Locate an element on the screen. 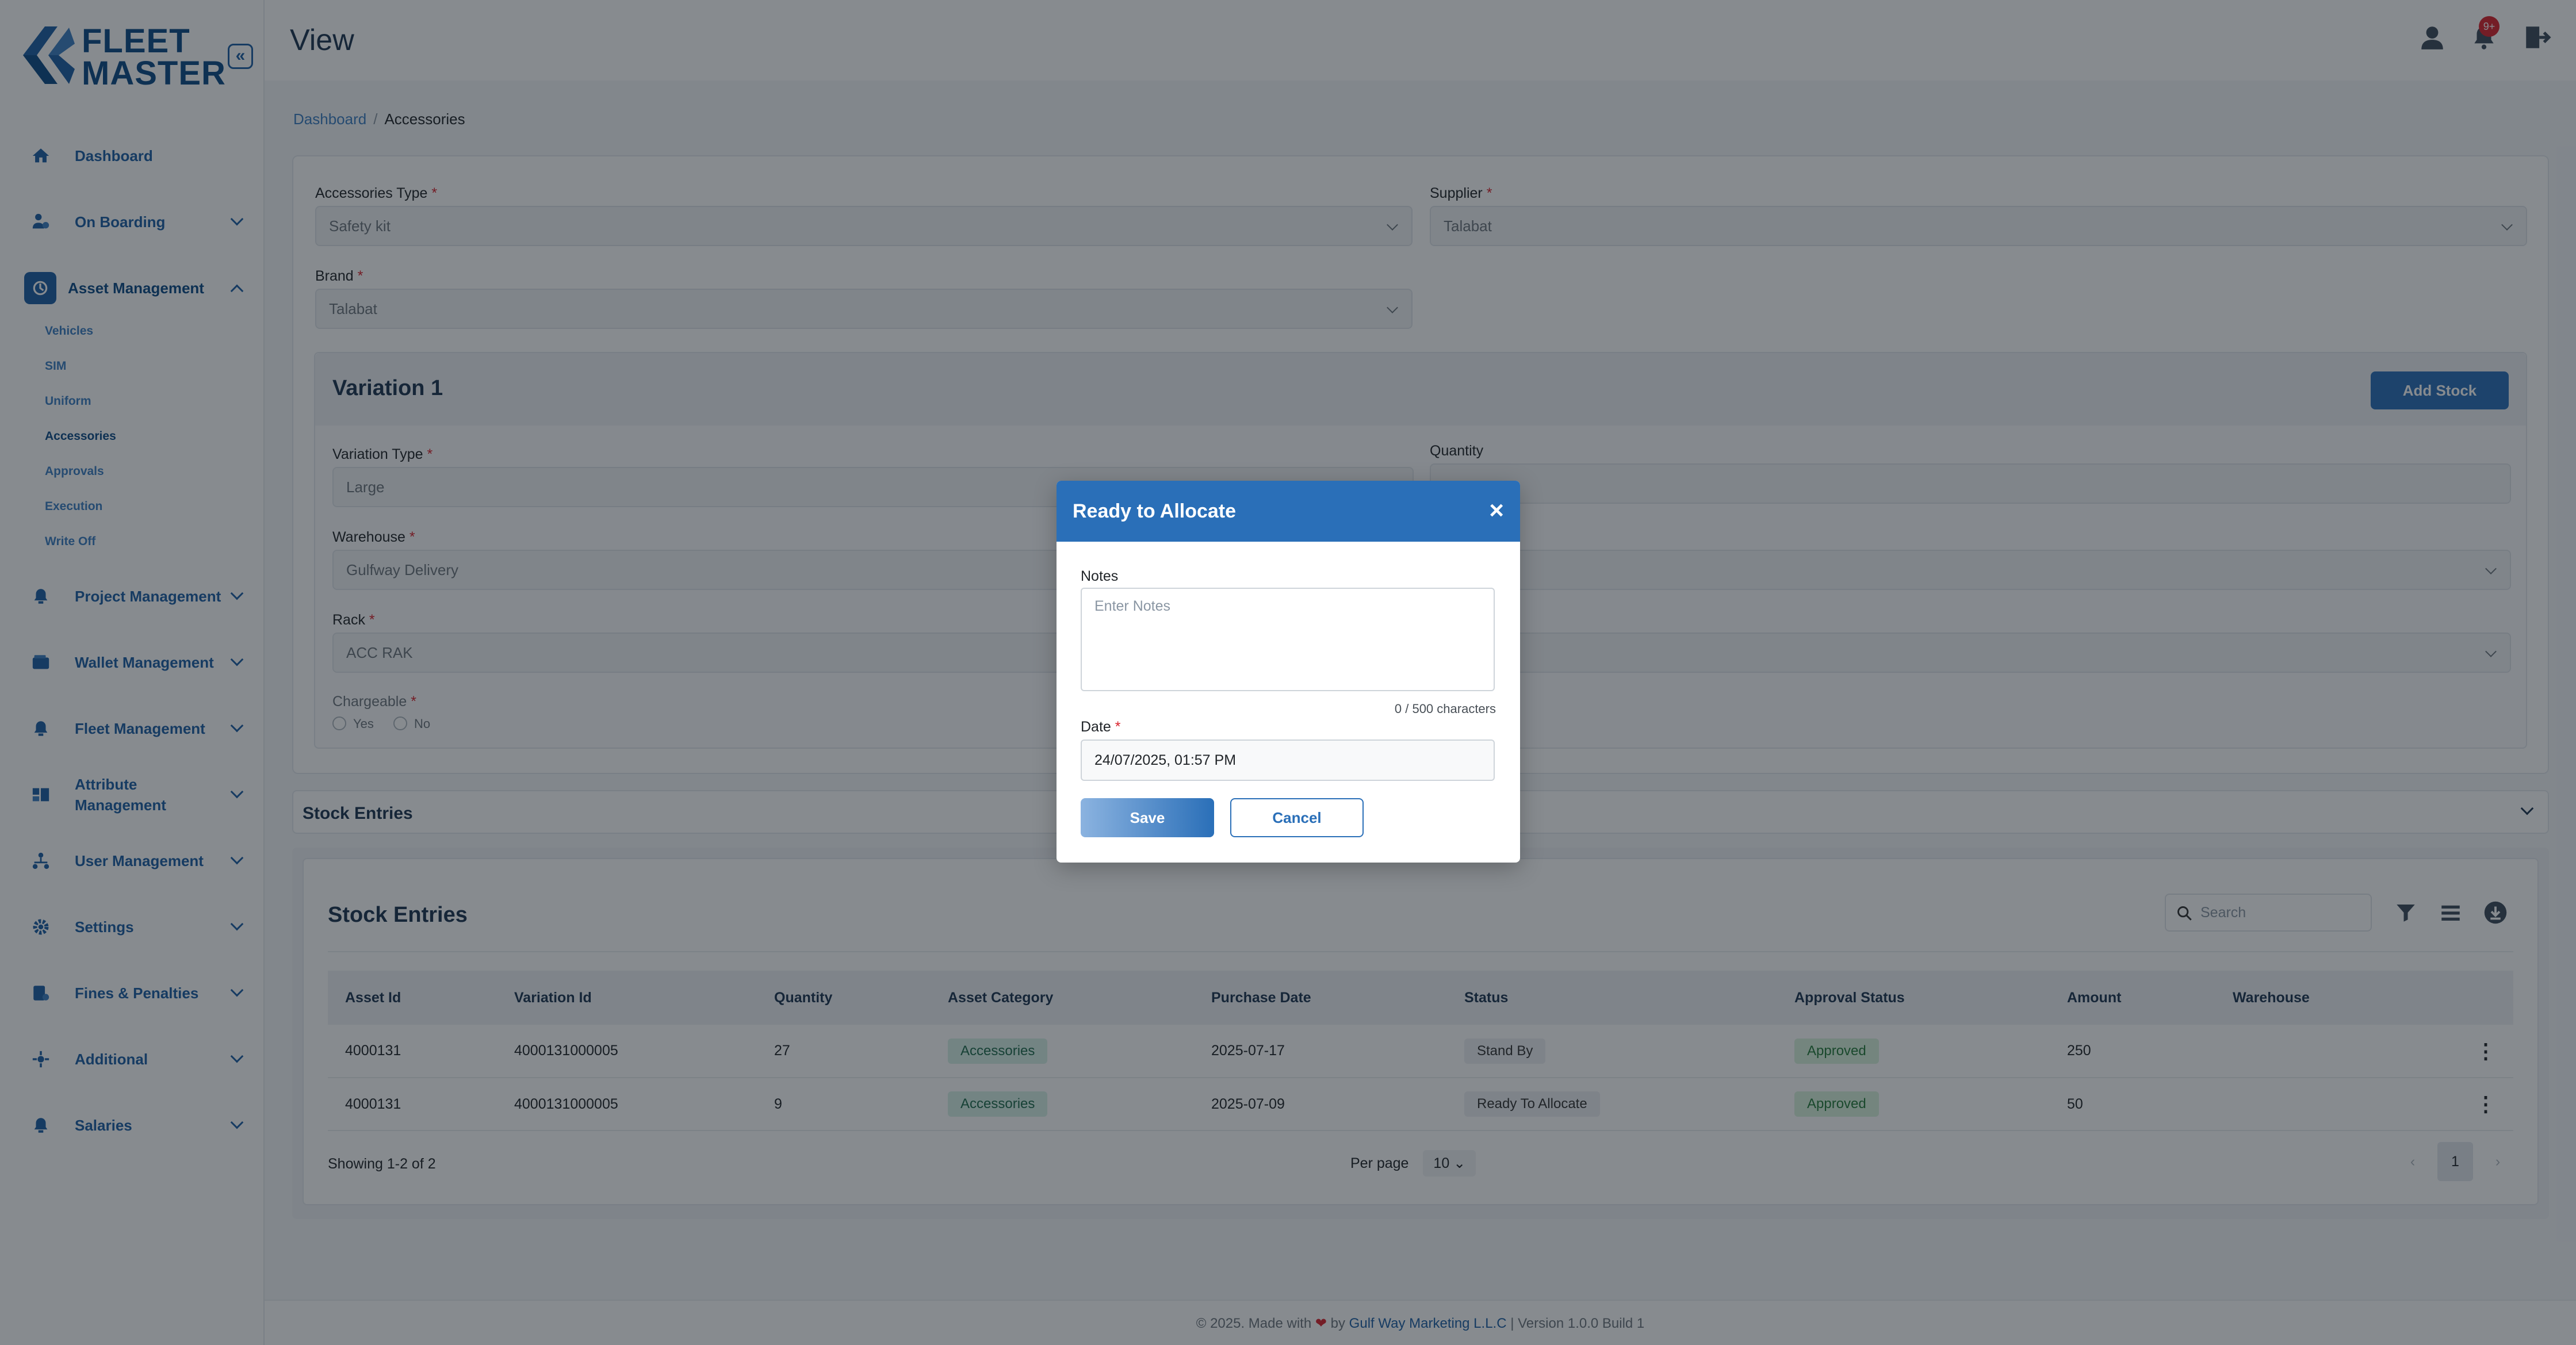 Image resolution: width=2576 pixels, height=1345 pixels. close-icon: × is located at coordinates (1496, 510).